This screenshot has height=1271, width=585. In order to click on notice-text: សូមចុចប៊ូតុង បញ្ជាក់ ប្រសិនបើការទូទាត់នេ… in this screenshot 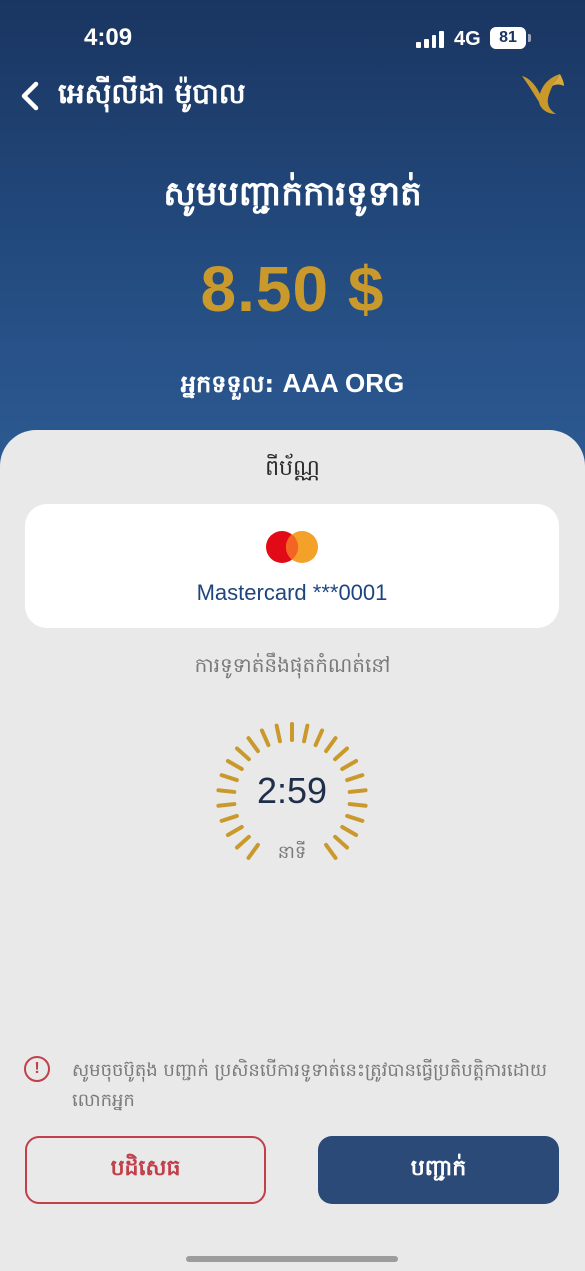, I will do `click(309, 1085)`.